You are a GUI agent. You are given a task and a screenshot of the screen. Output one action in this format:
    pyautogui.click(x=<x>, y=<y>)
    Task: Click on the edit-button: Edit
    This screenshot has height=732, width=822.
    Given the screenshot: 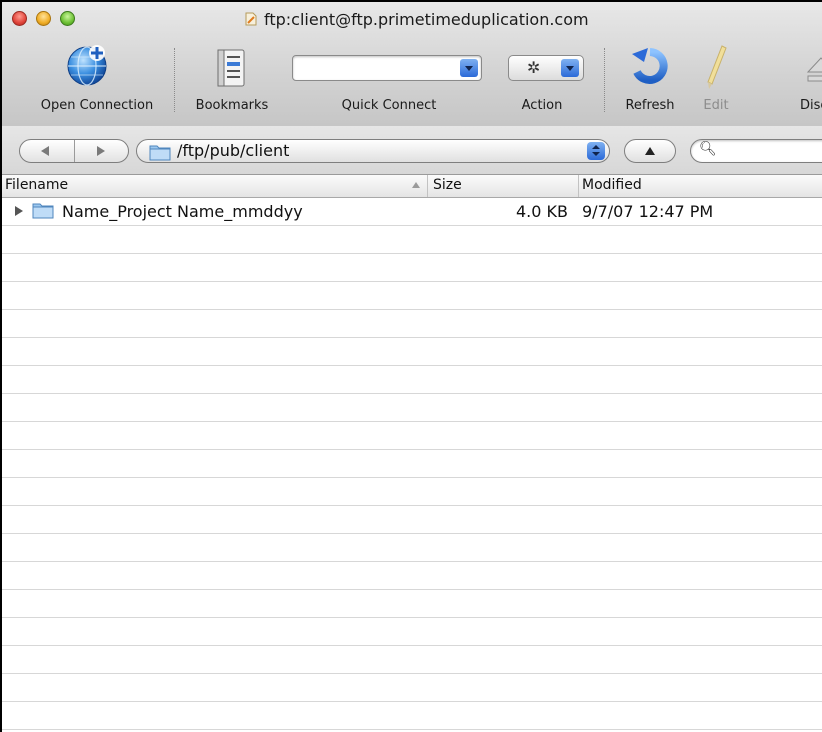 What is the action you would take?
    pyautogui.click(x=716, y=80)
    